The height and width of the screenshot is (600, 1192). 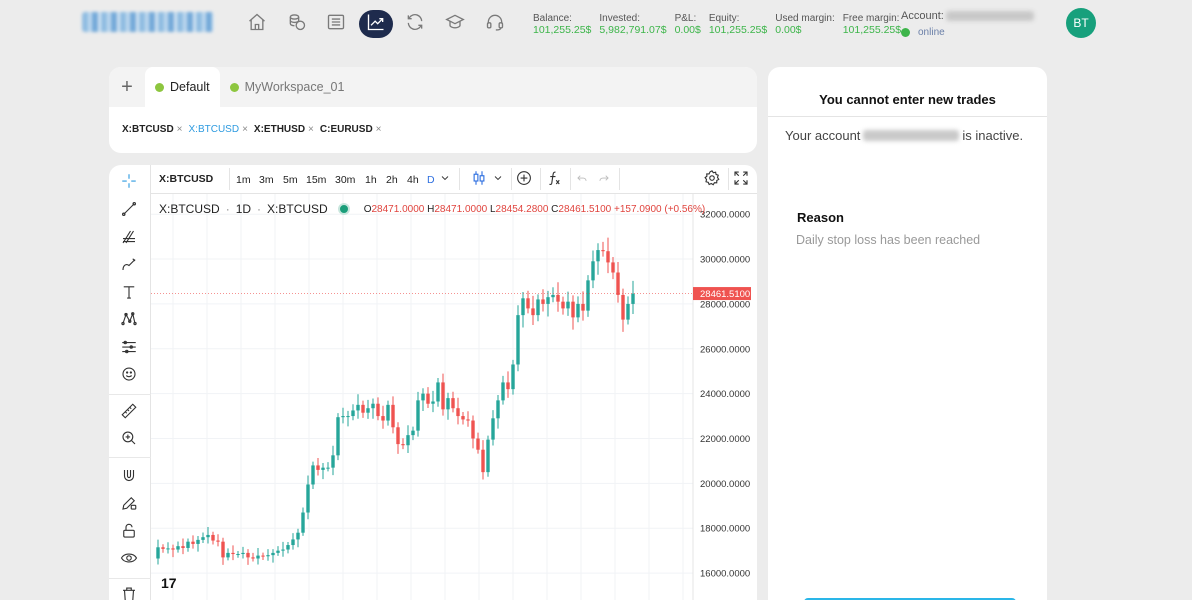 I want to click on nav-academy, so click(x=455, y=24).